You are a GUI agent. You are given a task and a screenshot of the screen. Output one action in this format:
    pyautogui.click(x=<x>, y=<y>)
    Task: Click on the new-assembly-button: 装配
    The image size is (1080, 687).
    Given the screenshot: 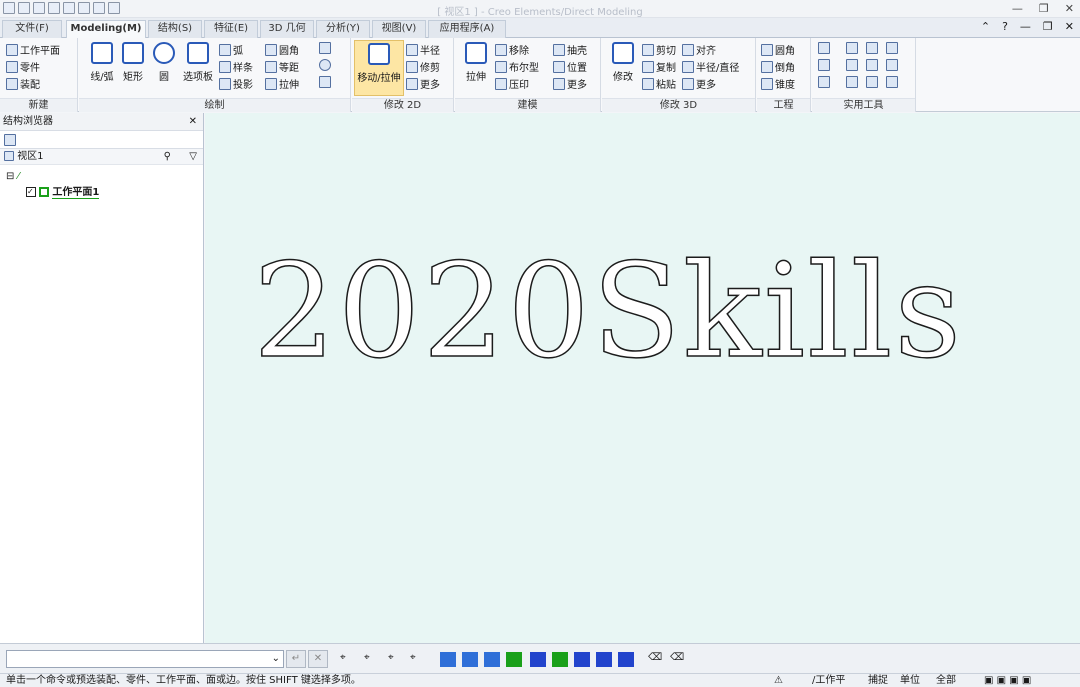 What is the action you would take?
    pyautogui.click(x=23, y=83)
    